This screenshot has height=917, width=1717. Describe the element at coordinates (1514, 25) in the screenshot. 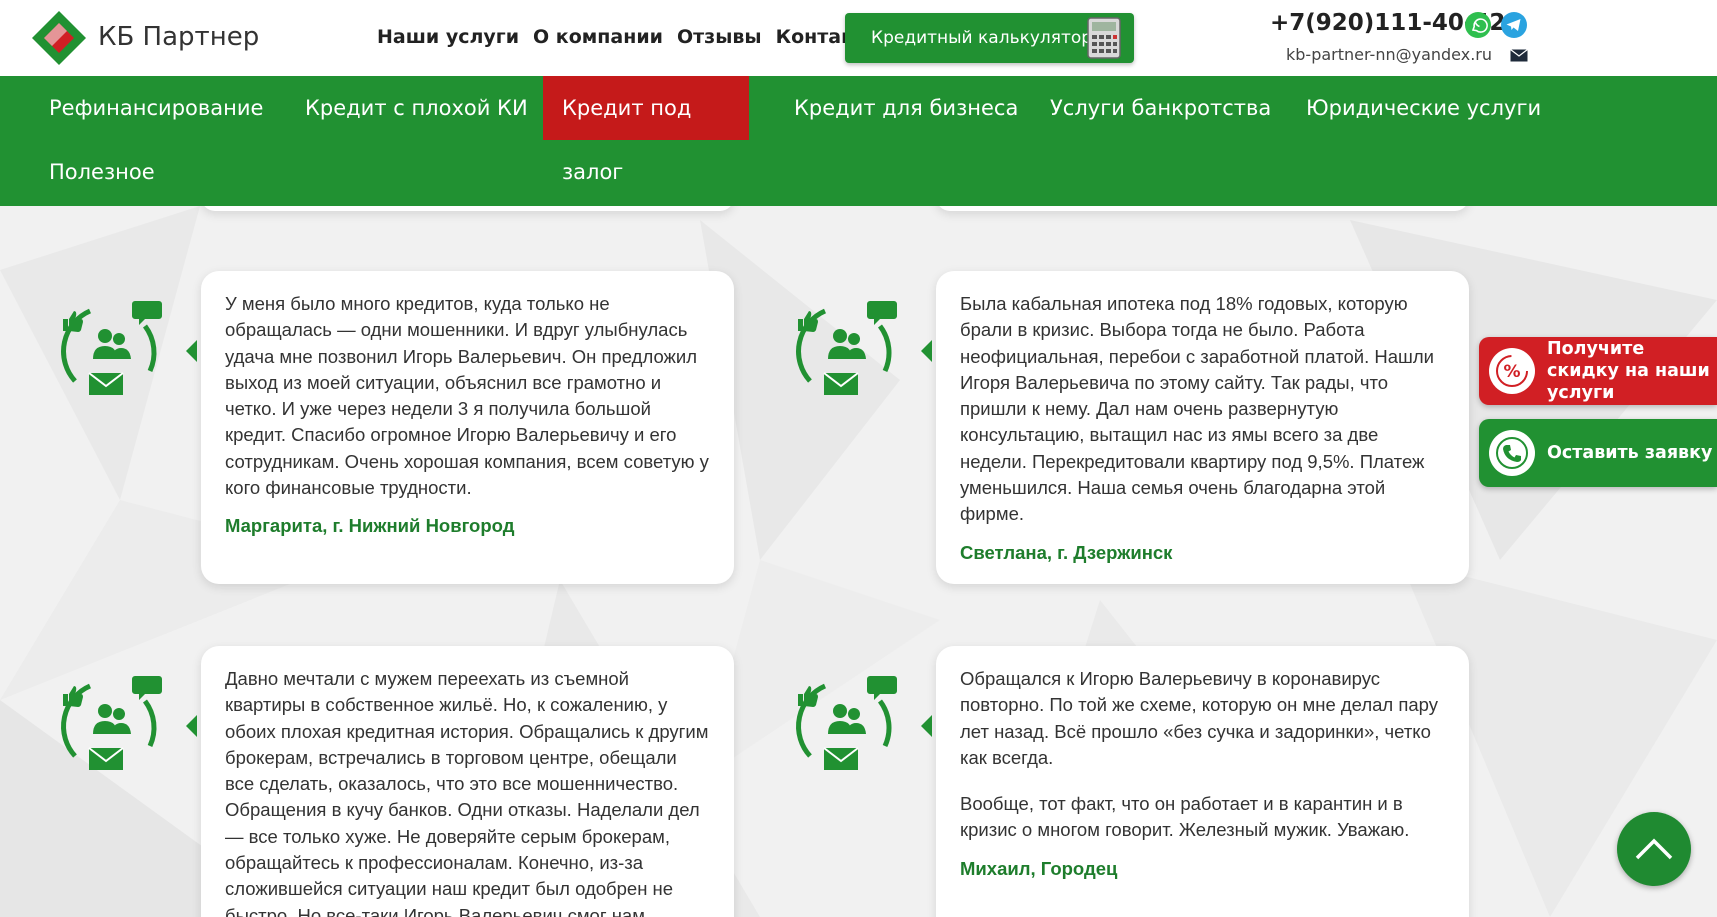

I see `telegram-icon` at that location.